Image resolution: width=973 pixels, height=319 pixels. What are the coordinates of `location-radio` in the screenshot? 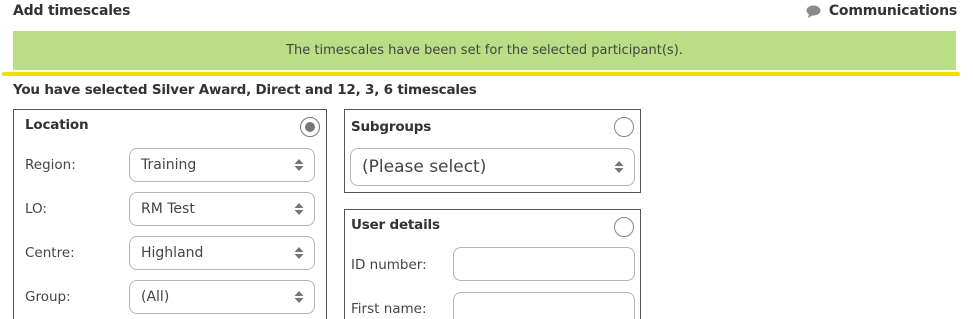 It's located at (310, 127).